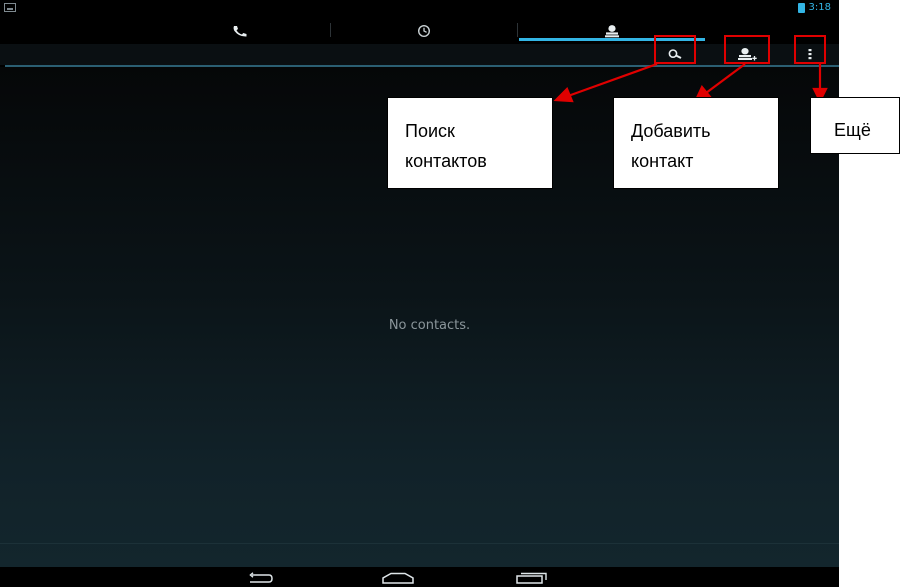 The height and width of the screenshot is (587, 900). I want to click on more-highlight-box, so click(810, 49).